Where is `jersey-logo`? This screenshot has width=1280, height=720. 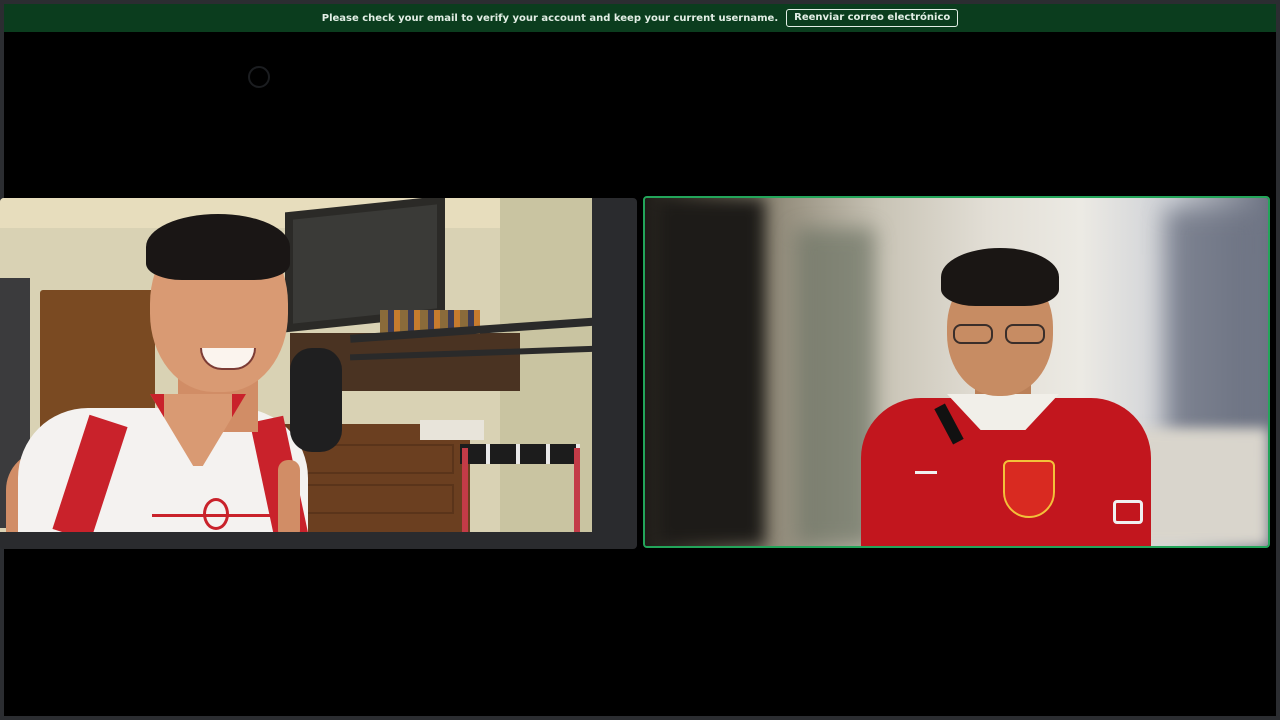
jersey-logo is located at coordinates (216, 514).